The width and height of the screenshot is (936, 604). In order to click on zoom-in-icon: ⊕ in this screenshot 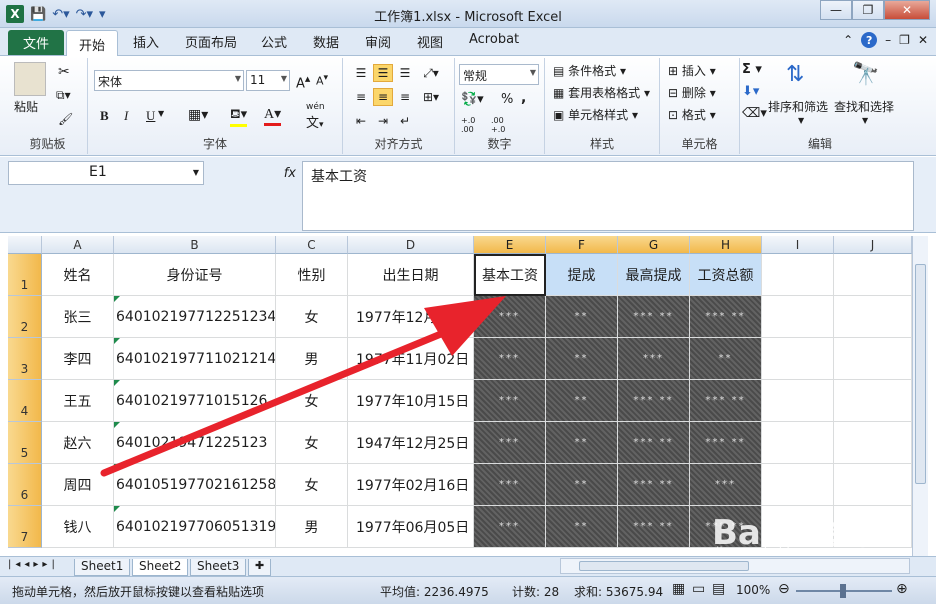, I will do `click(902, 589)`.